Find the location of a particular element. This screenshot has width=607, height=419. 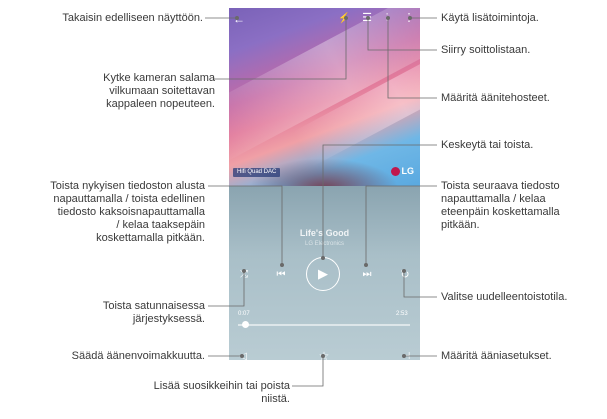

callout-shuffle: Toista satunnaisessa järjestyksessä. is located at coordinates (153, 312).